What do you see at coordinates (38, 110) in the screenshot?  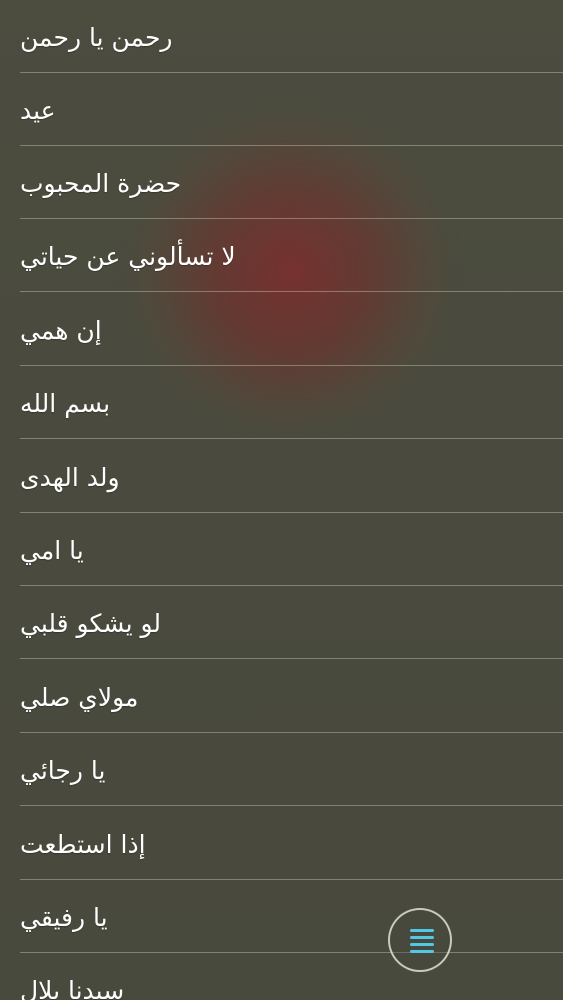 I see `song-title: عيد` at bounding box center [38, 110].